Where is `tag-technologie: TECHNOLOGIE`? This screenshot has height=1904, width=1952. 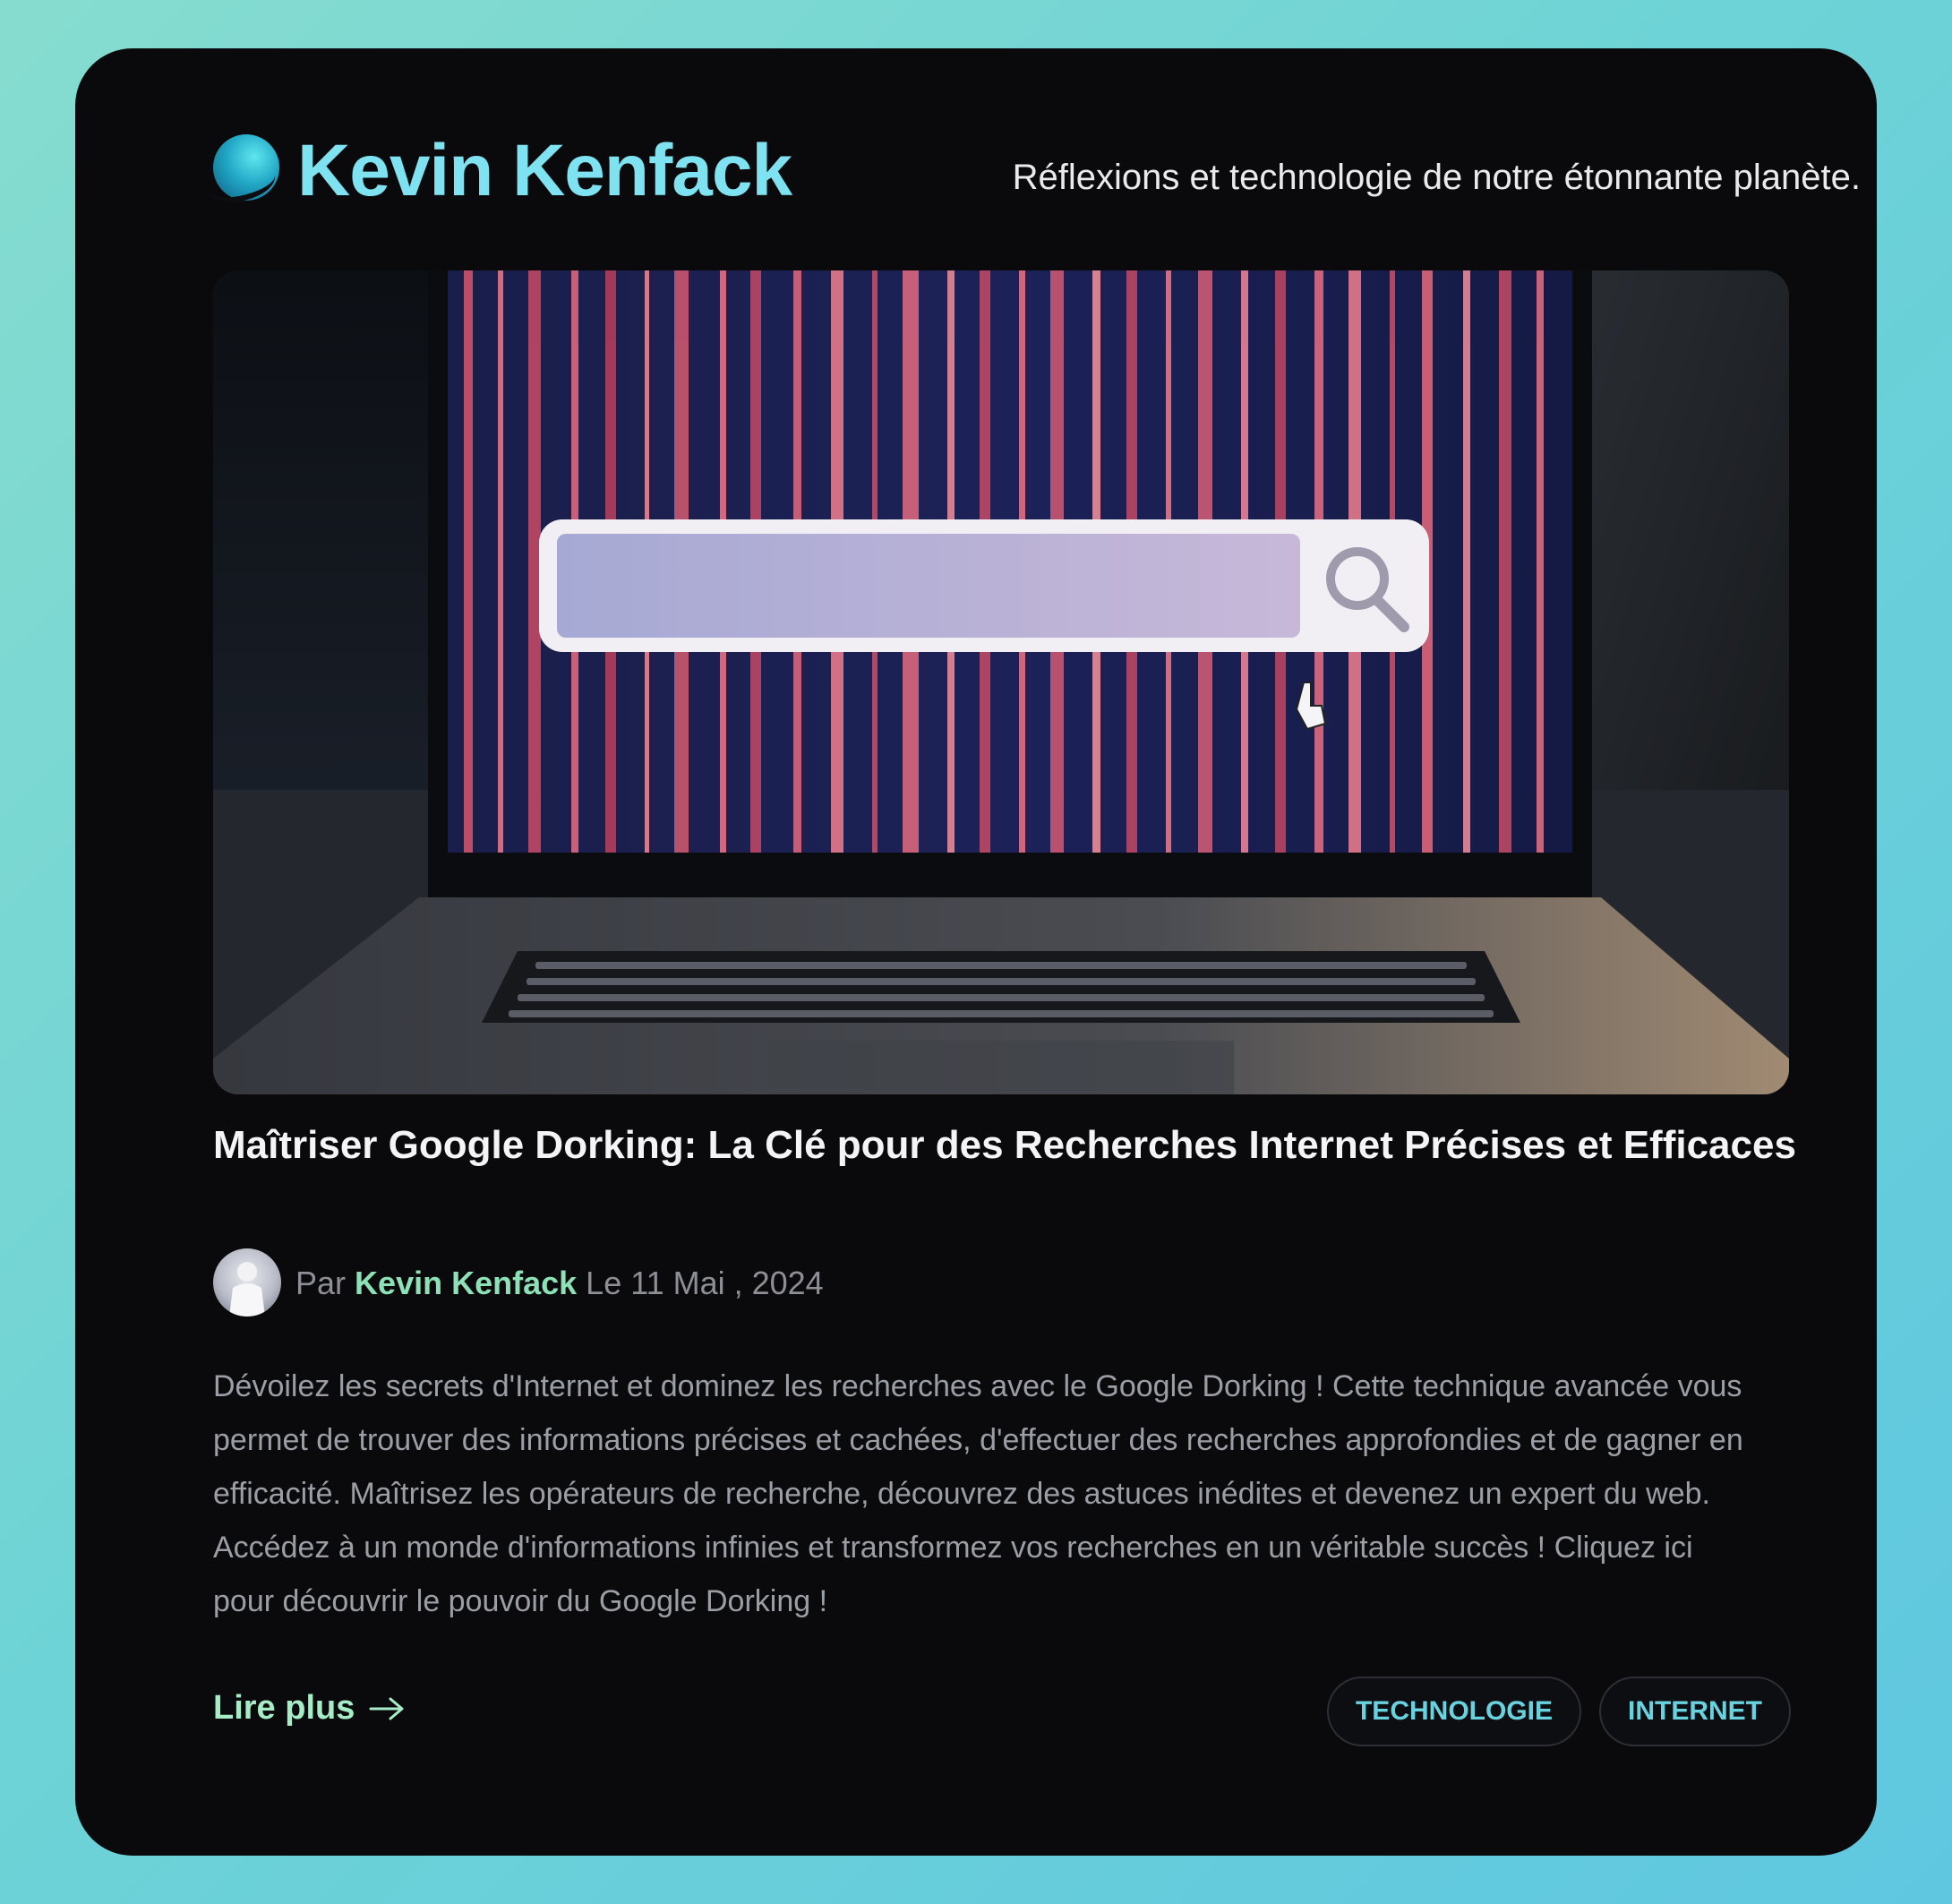 tag-technologie: TECHNOLOGIE is located at coordinates (1454, 1712).